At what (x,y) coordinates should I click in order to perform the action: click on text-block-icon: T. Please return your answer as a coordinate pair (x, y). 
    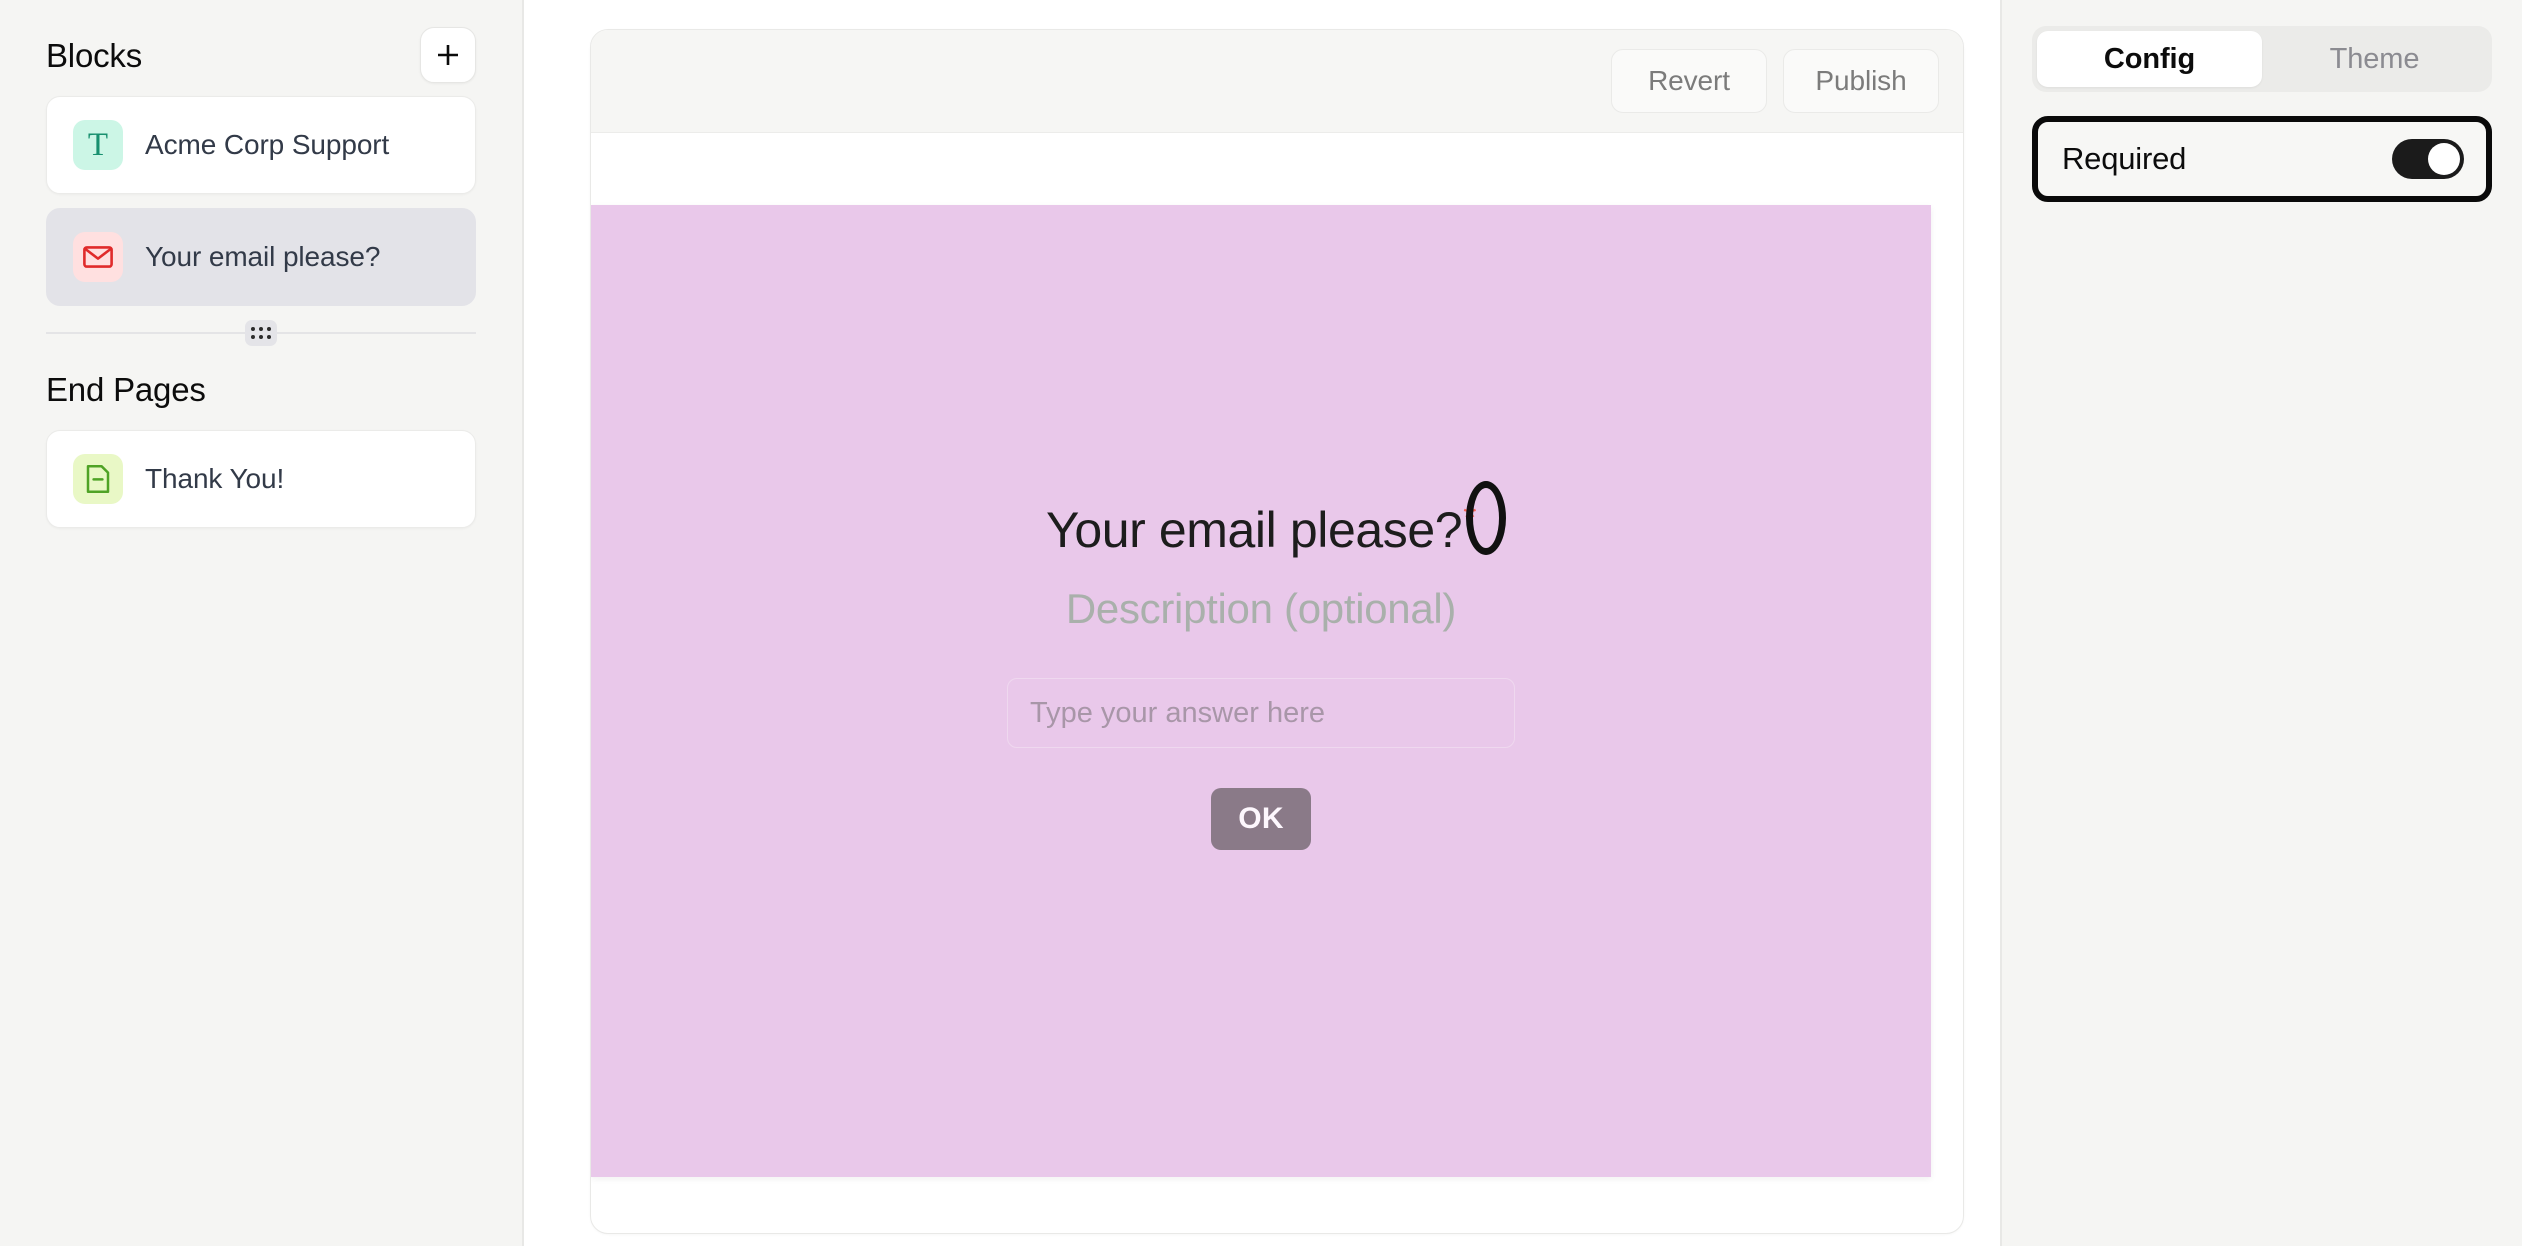
    Looking at the image, I should click on (98, 145).